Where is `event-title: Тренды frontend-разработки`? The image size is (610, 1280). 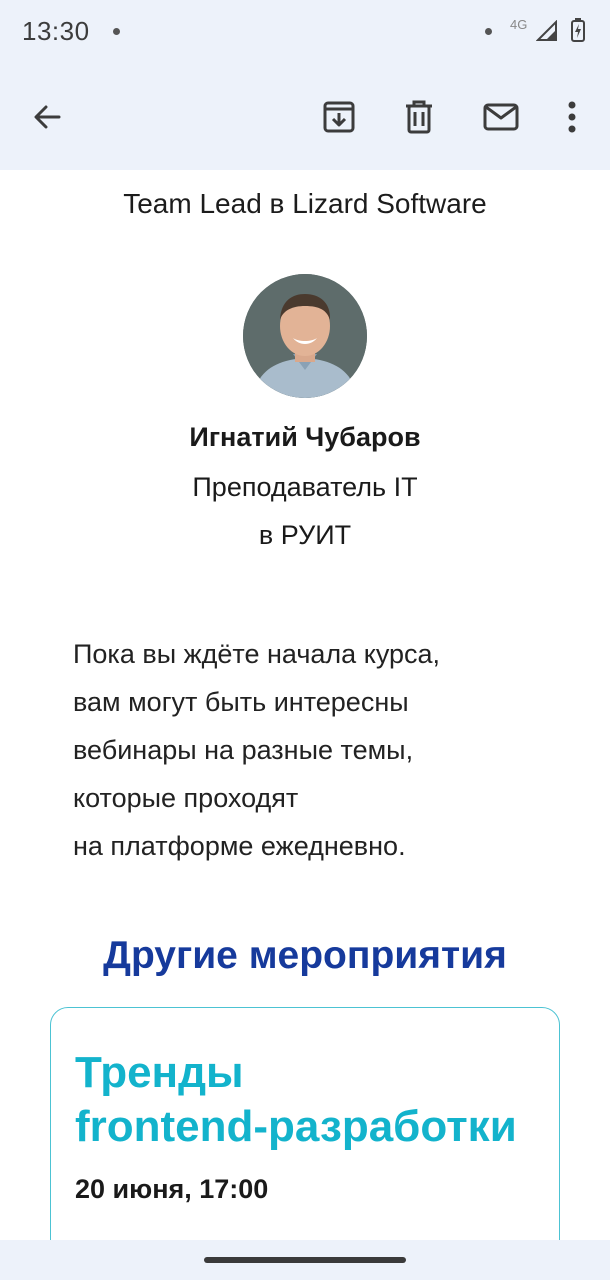
event-title: Тренды frontend-разработки is located at coordinates (315, 1100).